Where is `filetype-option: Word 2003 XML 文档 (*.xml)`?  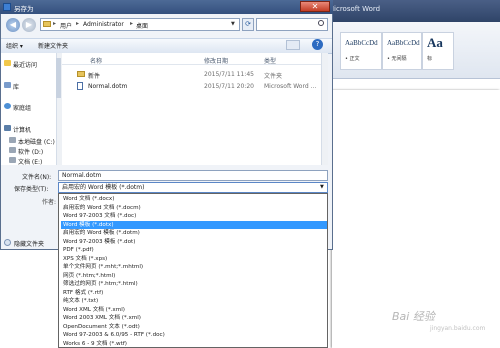 filetype-option: Word 2003 XML 文档 (*.xml) is located at coordinates (194, 318).